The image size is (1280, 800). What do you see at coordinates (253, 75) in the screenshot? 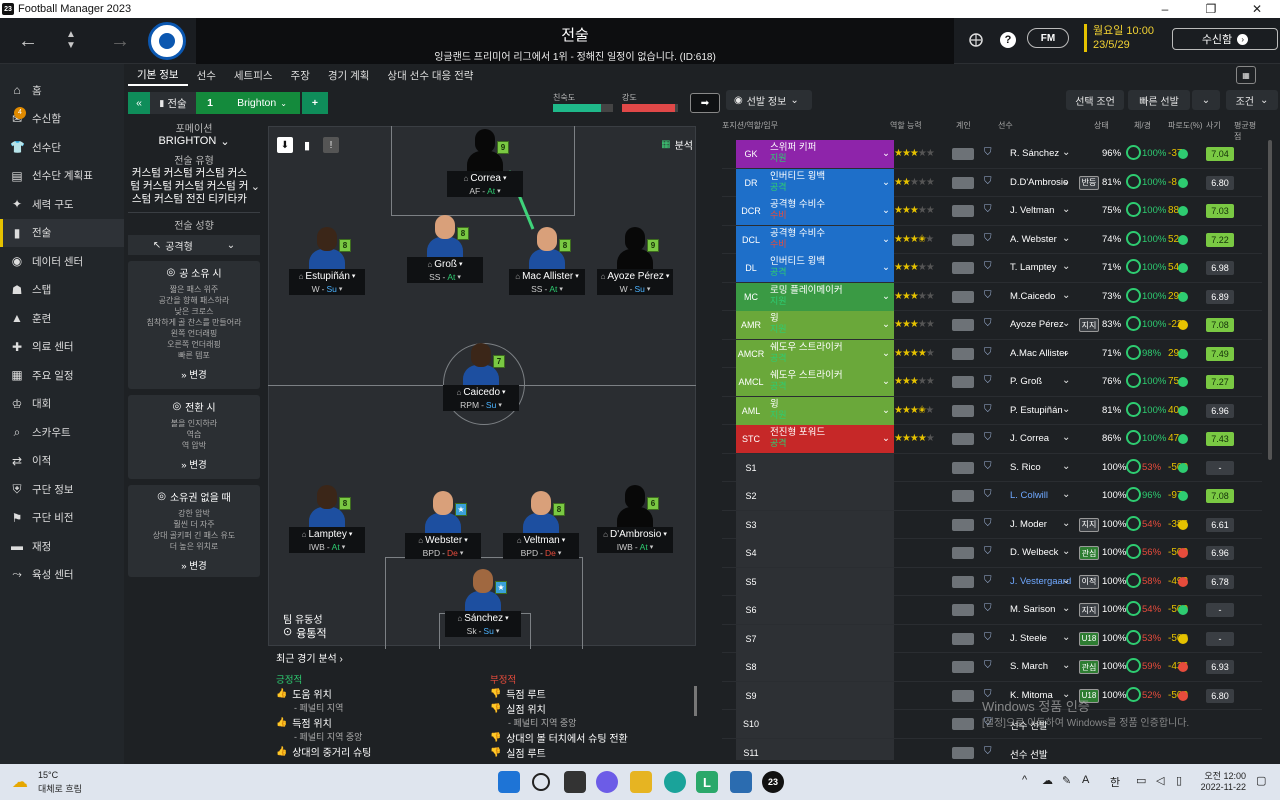
I see `tab-2: 세트피스` at bounding box center [253, 75].